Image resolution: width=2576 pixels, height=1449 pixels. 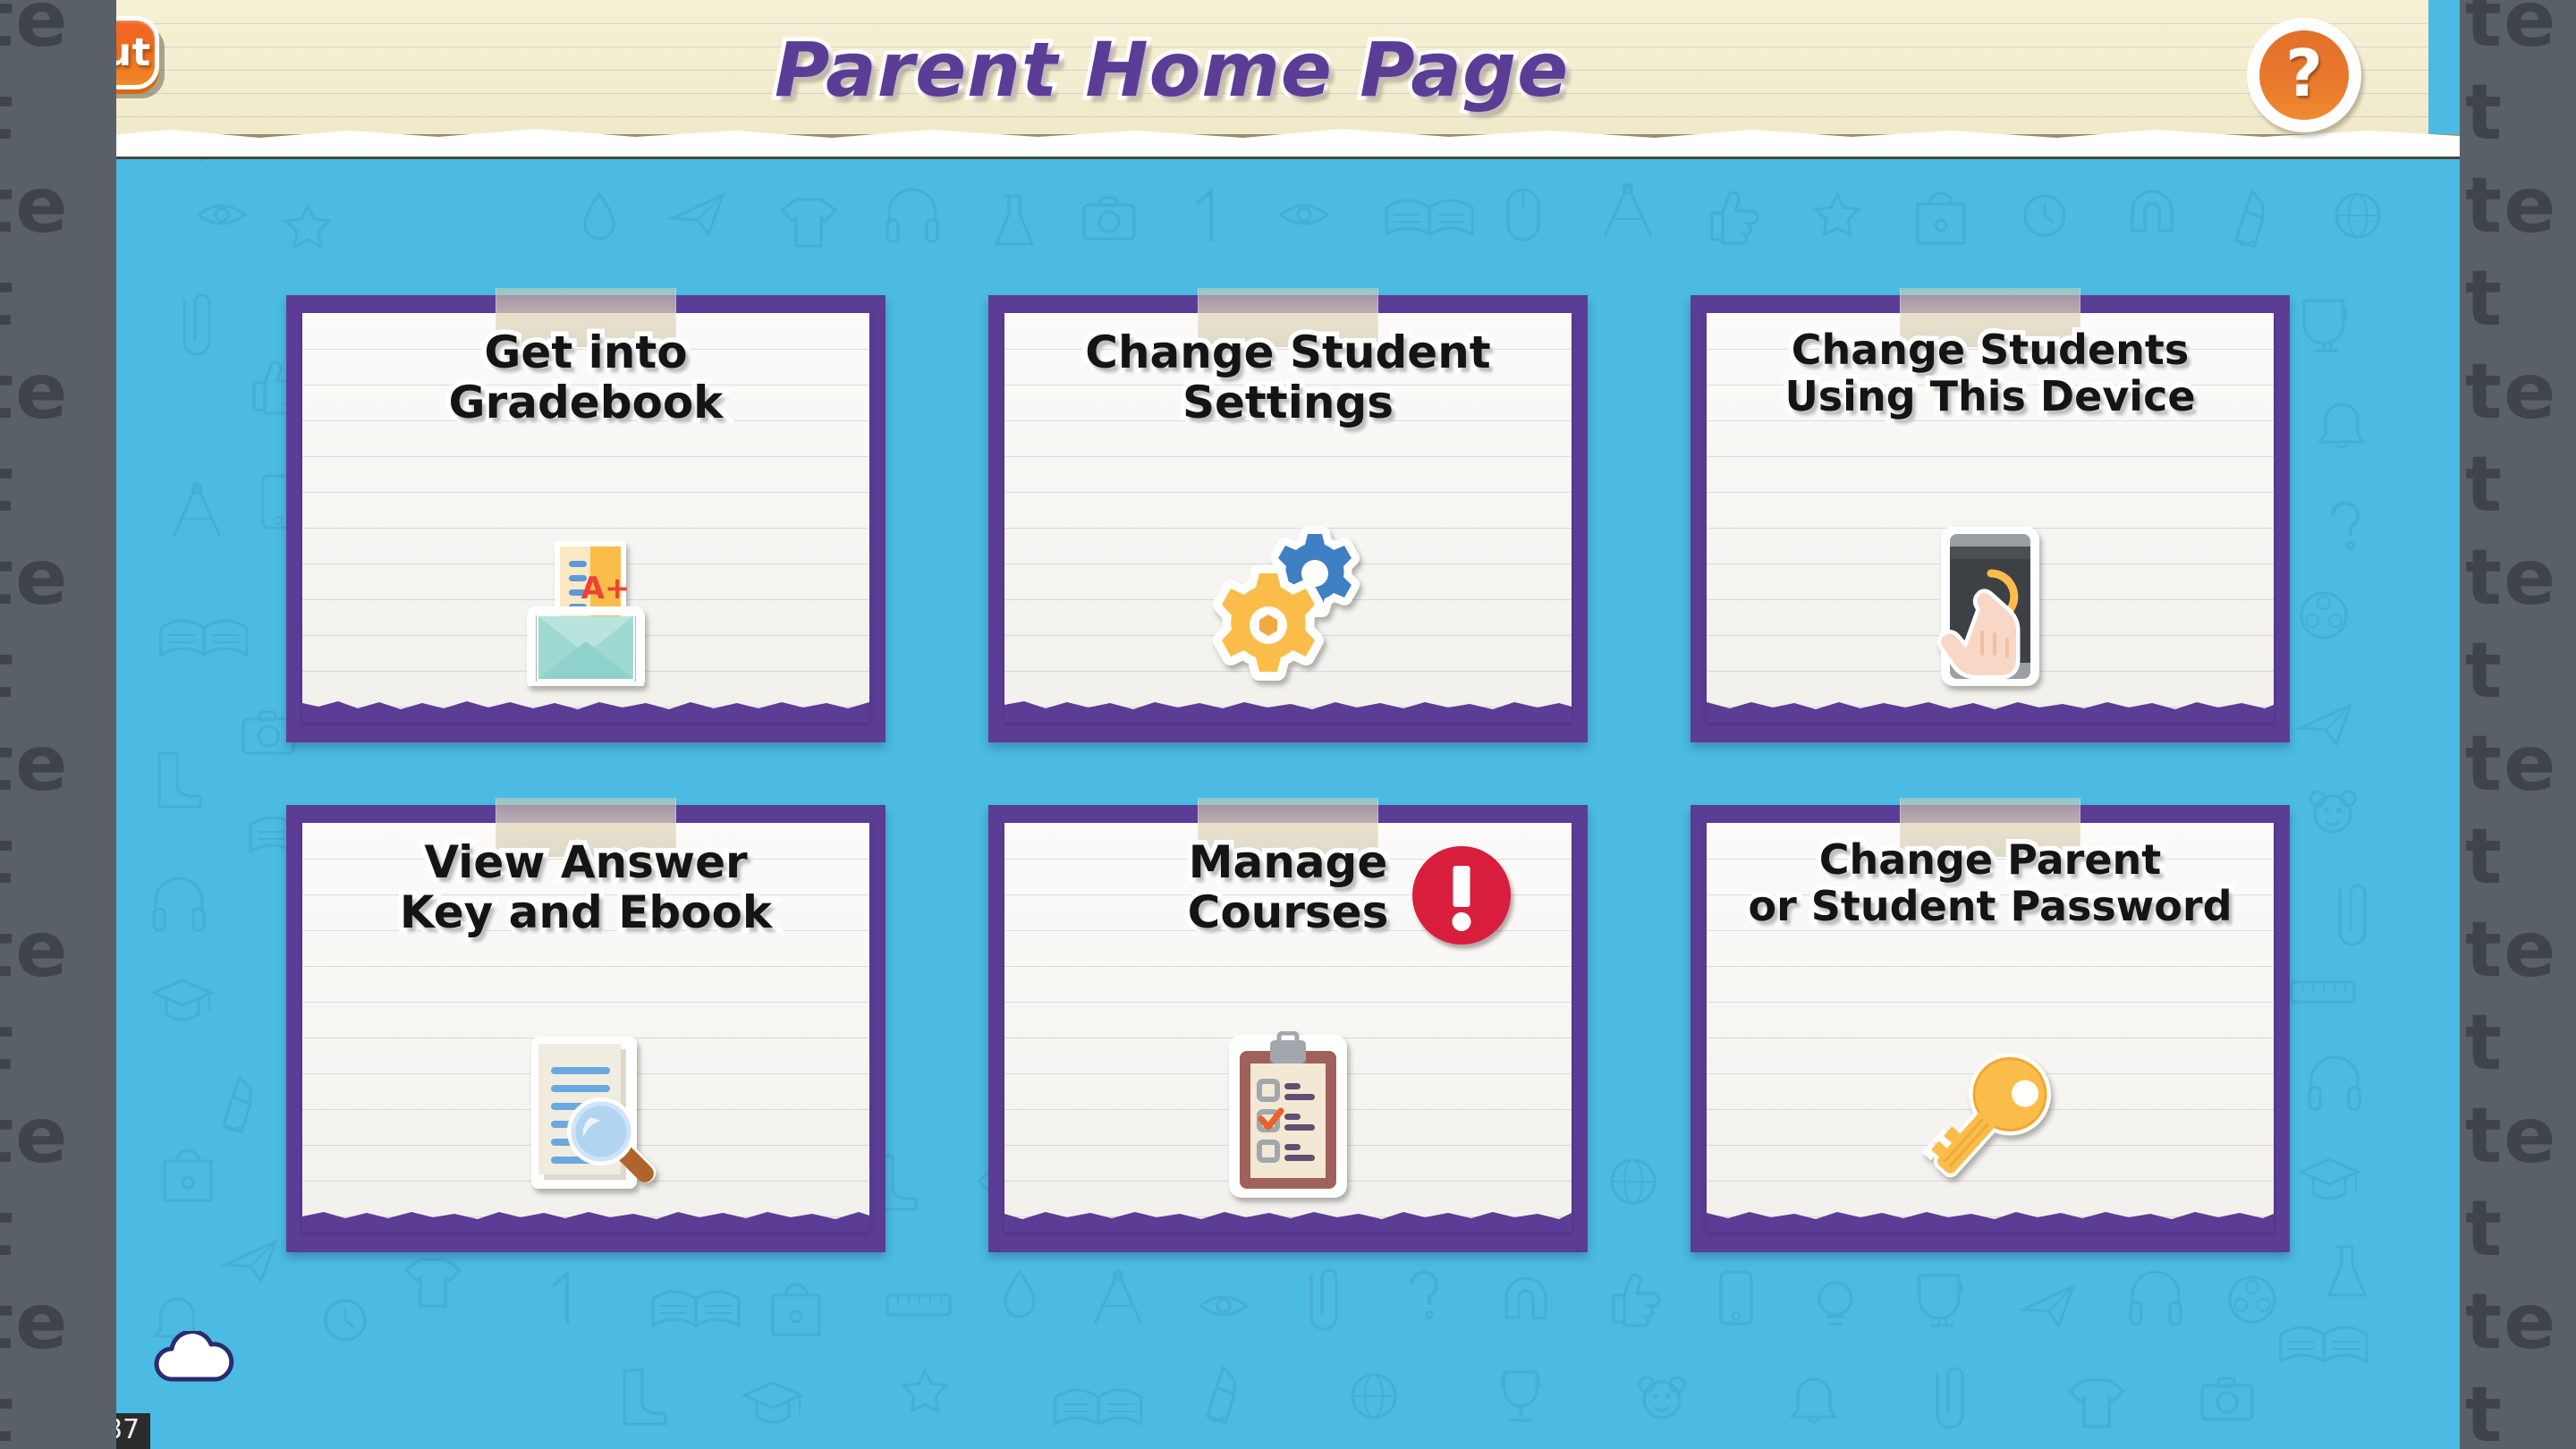 What do you see at coordinates (586, 1116) in the screenshot?
I see `document-magnifier-icon` at bounding box center [586, 1116].